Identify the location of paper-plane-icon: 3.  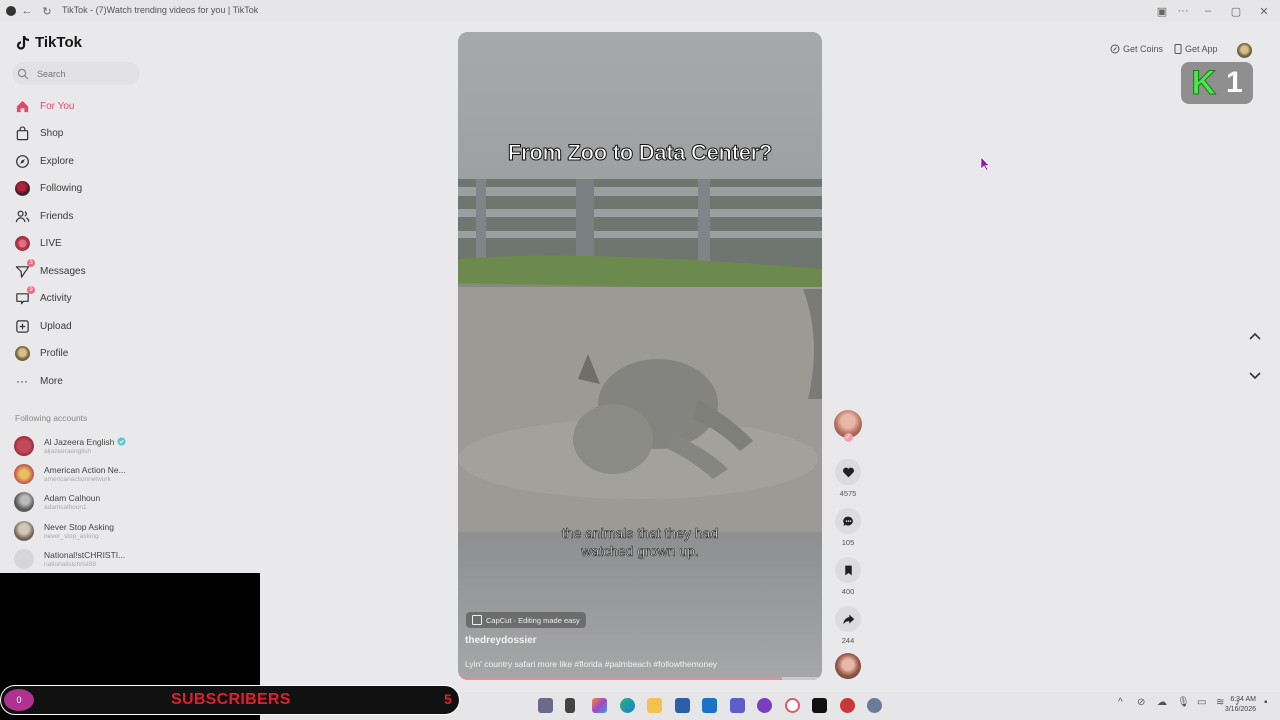
(24, 269).